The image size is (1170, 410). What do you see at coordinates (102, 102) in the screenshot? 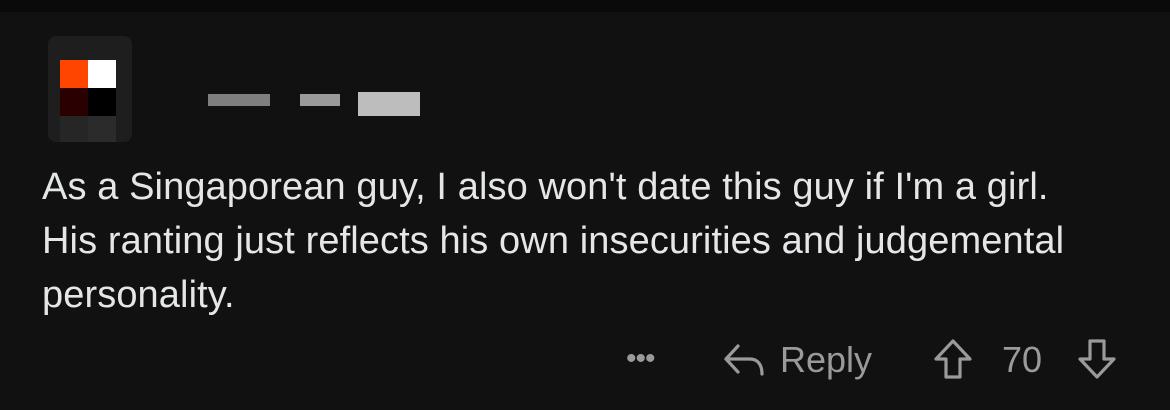
I see `avatar-pixel-black` at bounding box center [102, 102].